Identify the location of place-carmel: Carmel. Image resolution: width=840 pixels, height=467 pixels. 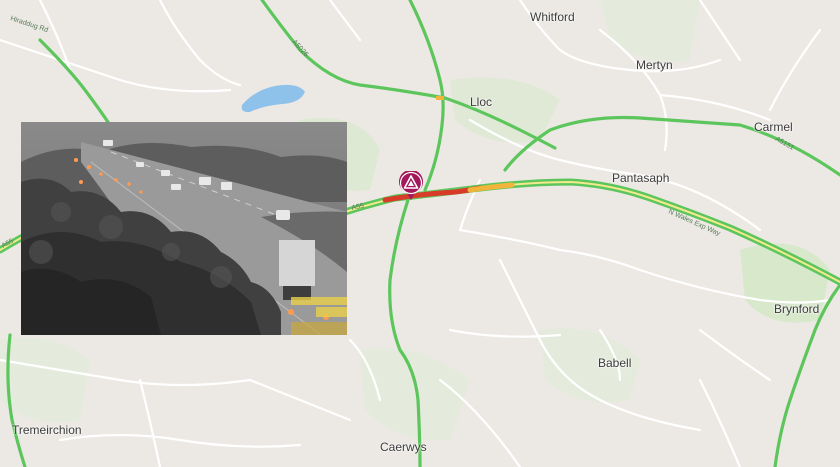
(773, 127).